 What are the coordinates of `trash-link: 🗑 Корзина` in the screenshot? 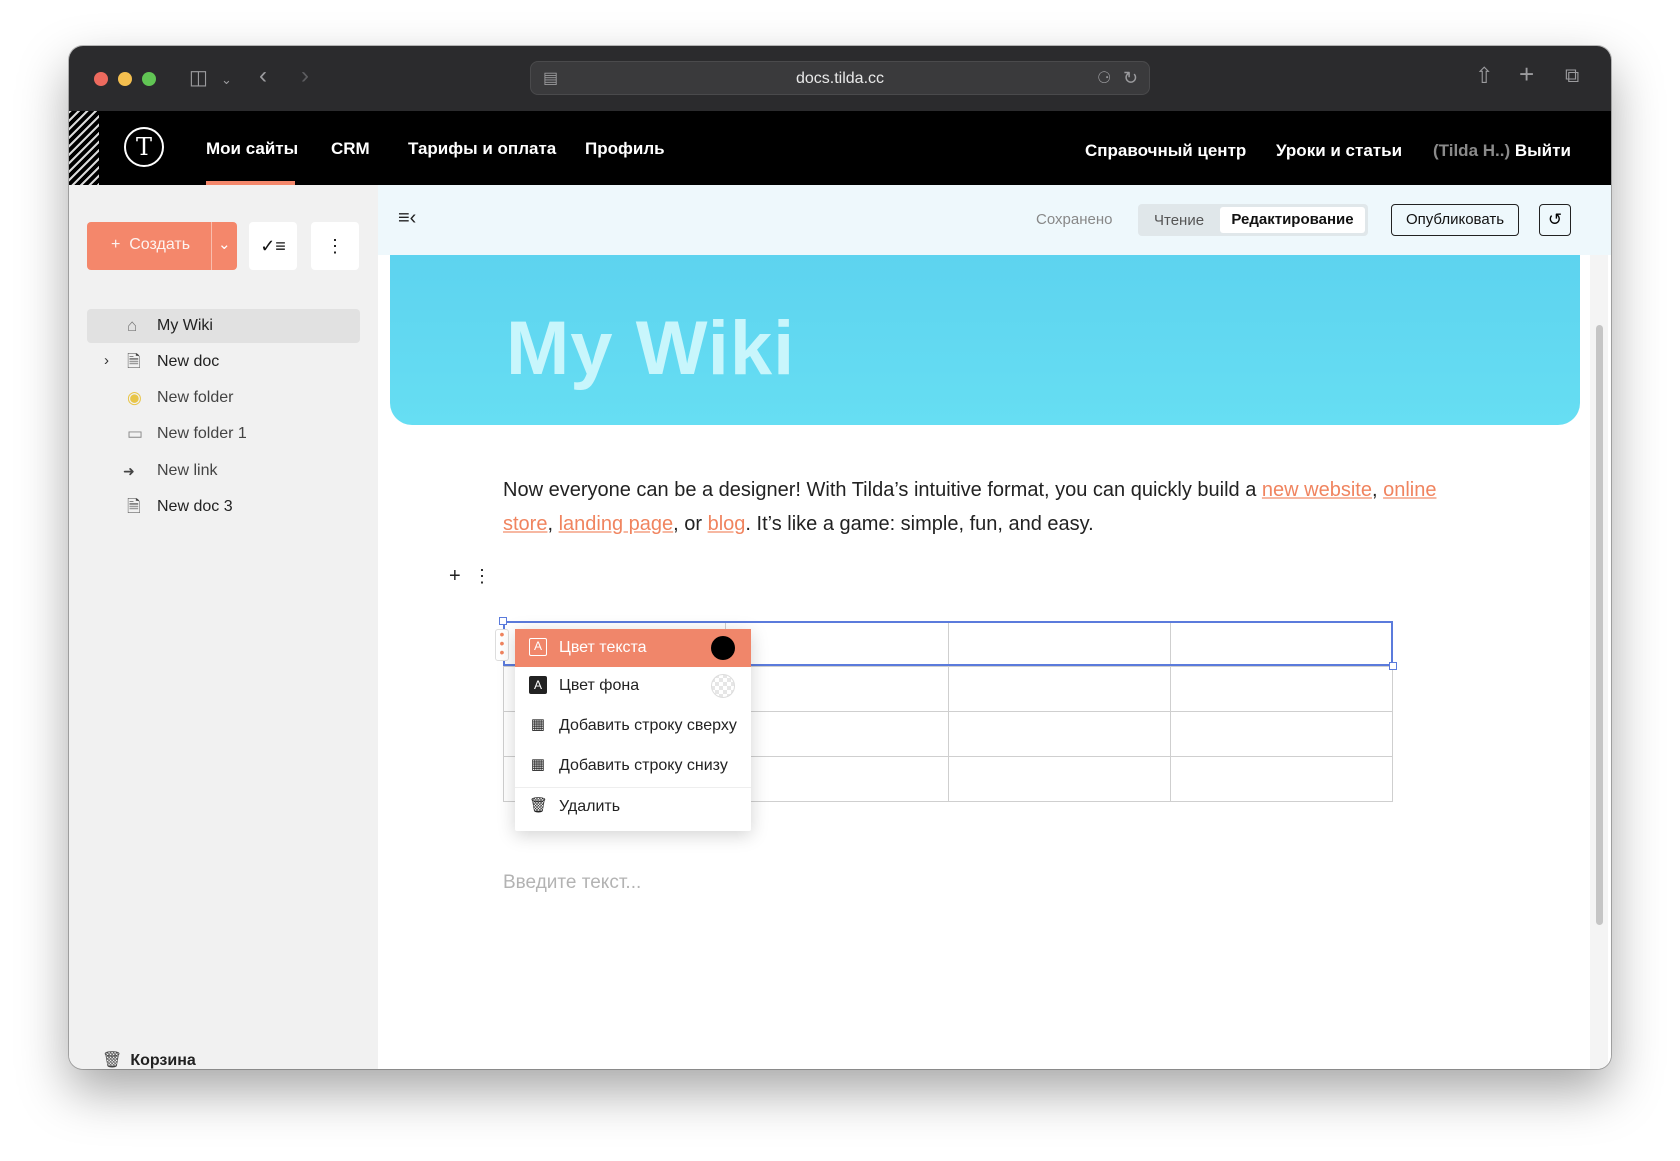 It's located at (149, 1059).